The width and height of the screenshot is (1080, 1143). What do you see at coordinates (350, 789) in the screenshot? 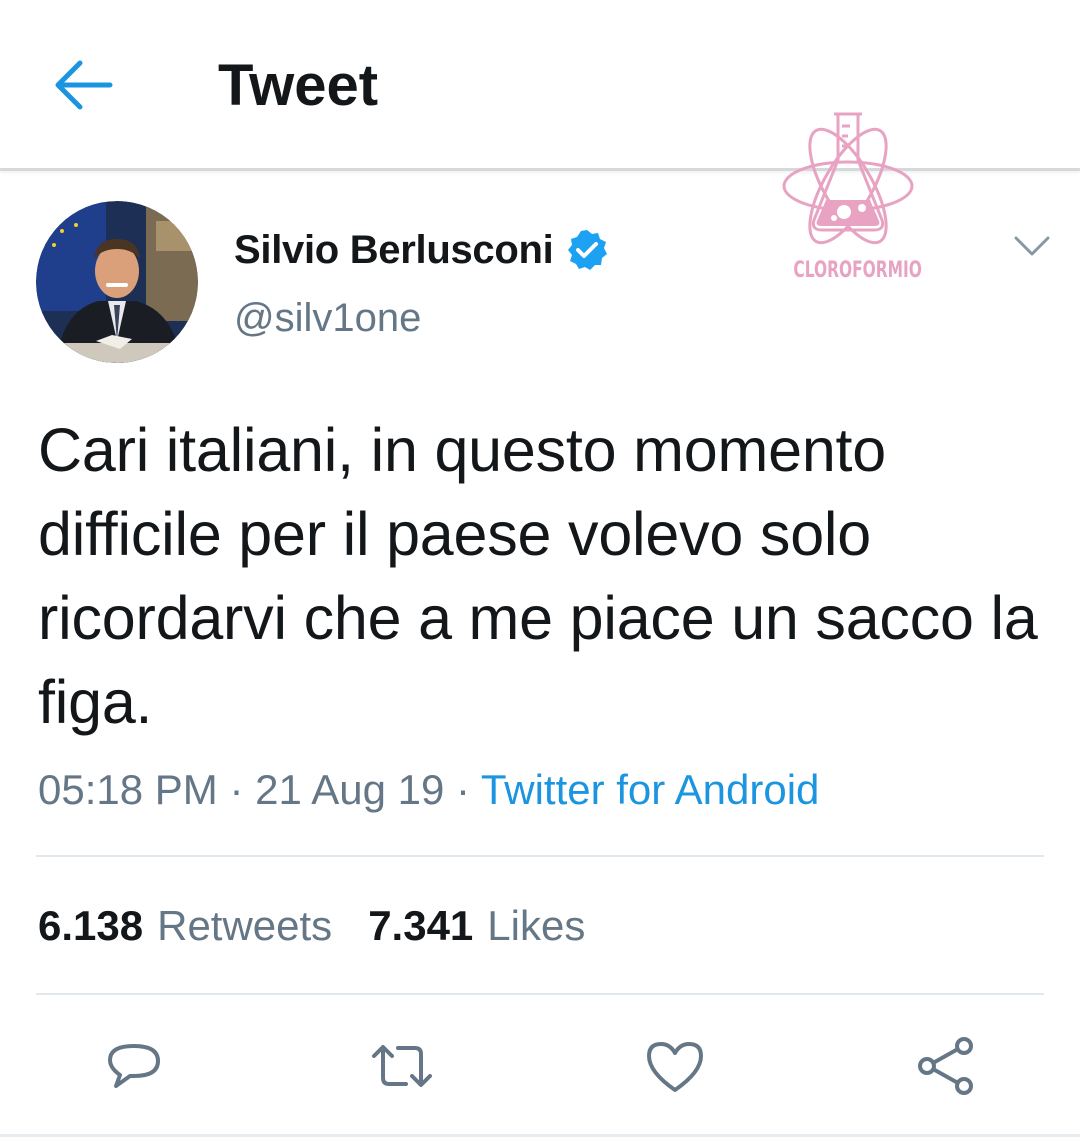
I see `tweet-date: 21 Aug 19` at bounding box center [350, 789].